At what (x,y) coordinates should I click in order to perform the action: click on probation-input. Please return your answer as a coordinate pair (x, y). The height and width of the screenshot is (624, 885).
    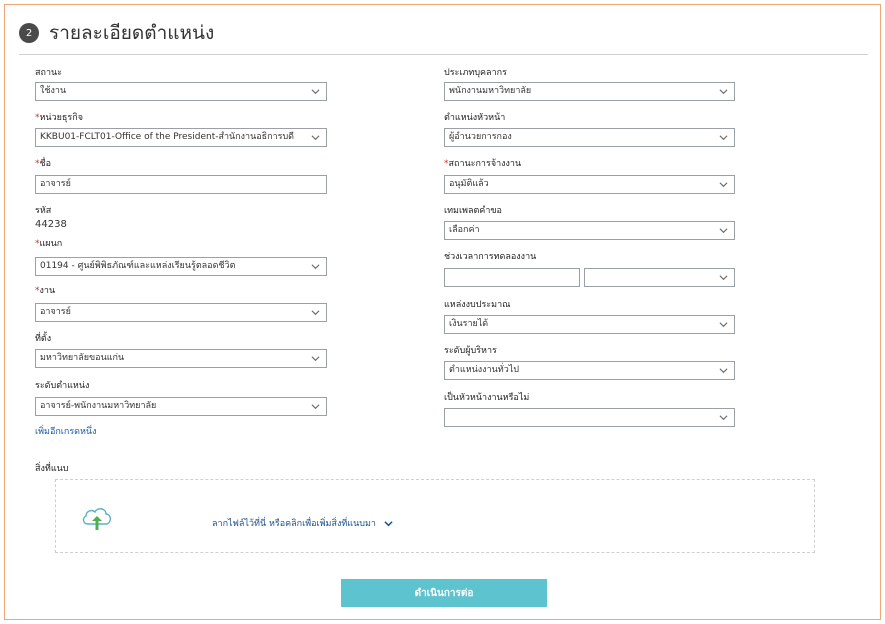
    Looking at the image, I should click on (512, 277).